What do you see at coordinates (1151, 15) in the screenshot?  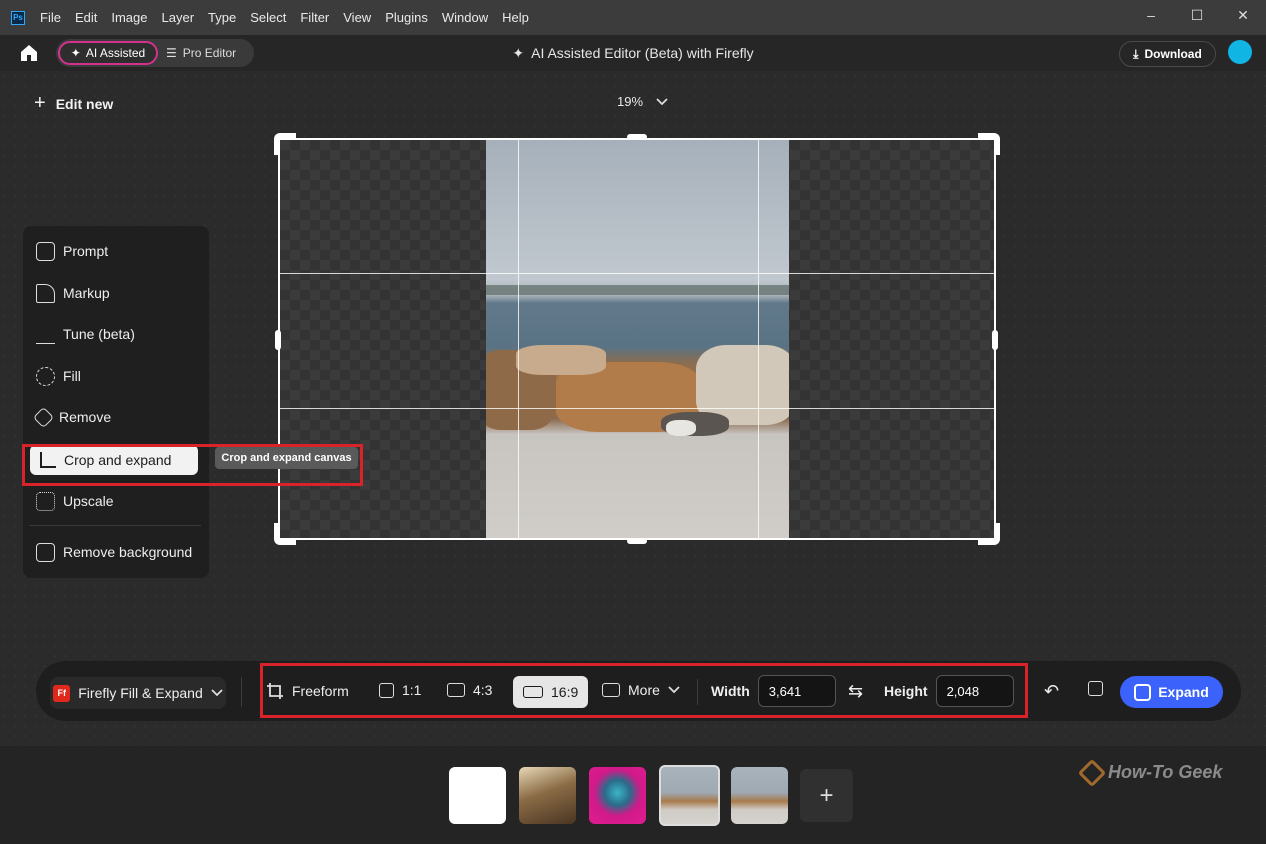 I see `minimize-icon: –` at bounding box center [1151, 15].